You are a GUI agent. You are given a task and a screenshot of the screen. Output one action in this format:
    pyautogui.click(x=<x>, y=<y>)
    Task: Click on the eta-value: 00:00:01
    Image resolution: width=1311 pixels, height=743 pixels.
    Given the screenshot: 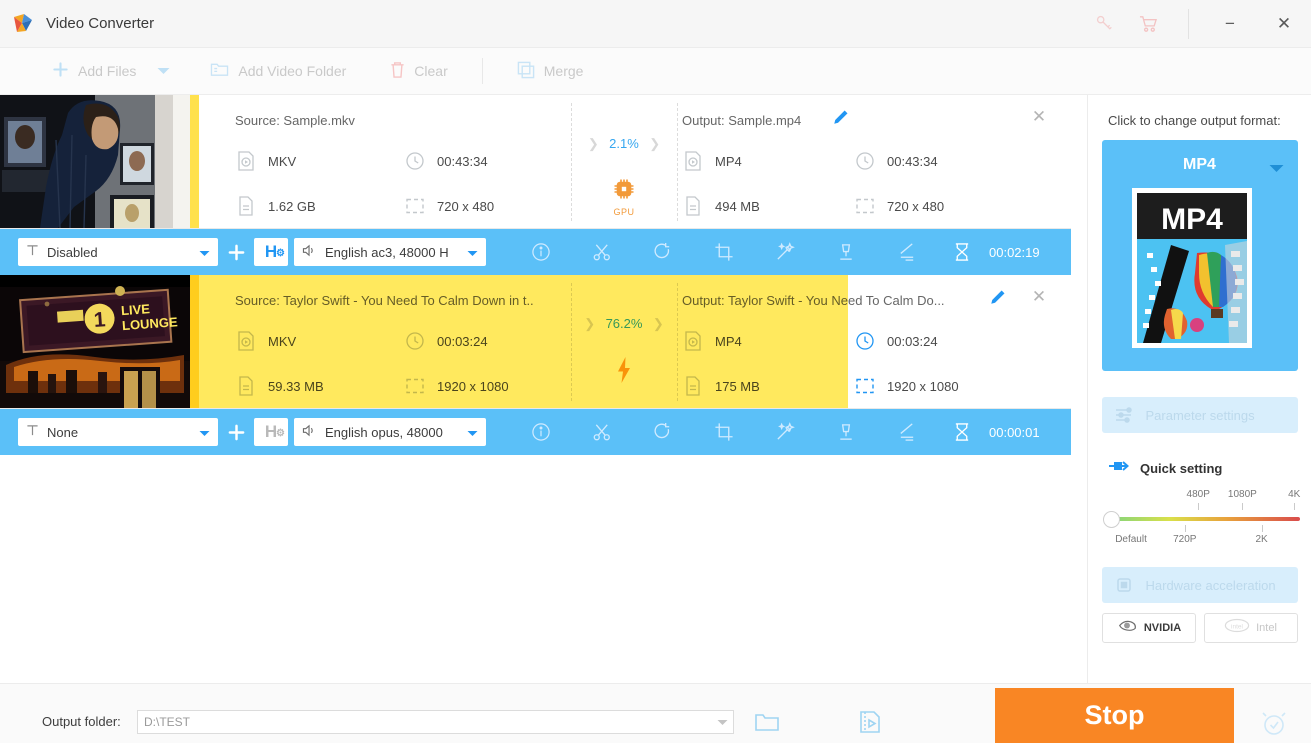 What is the action you would take?
    pyautogui.click(x=1014, y=432)
    